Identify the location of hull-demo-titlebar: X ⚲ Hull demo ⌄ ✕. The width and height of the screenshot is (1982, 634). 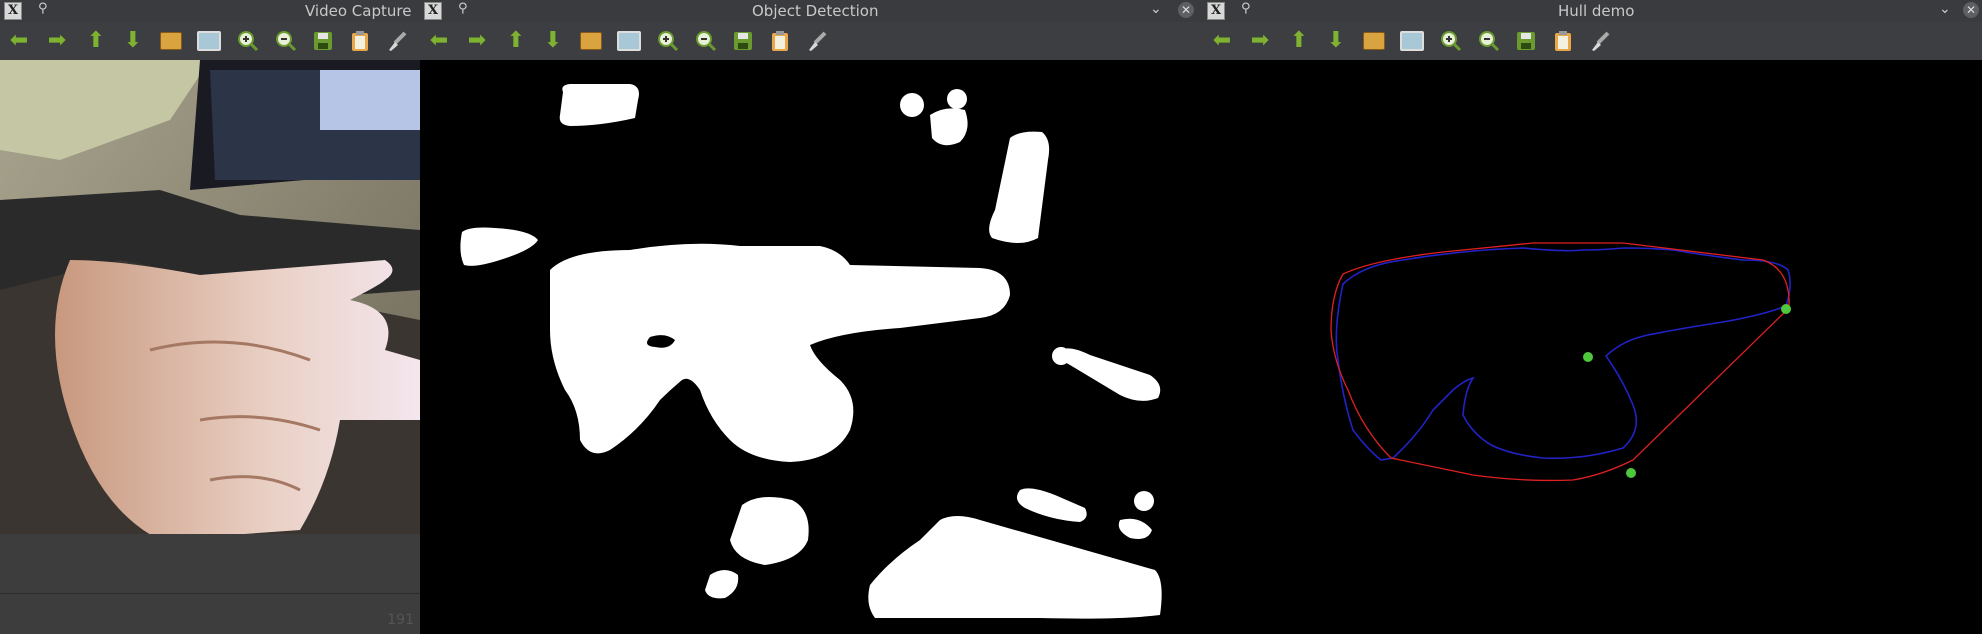
(1592, 11).